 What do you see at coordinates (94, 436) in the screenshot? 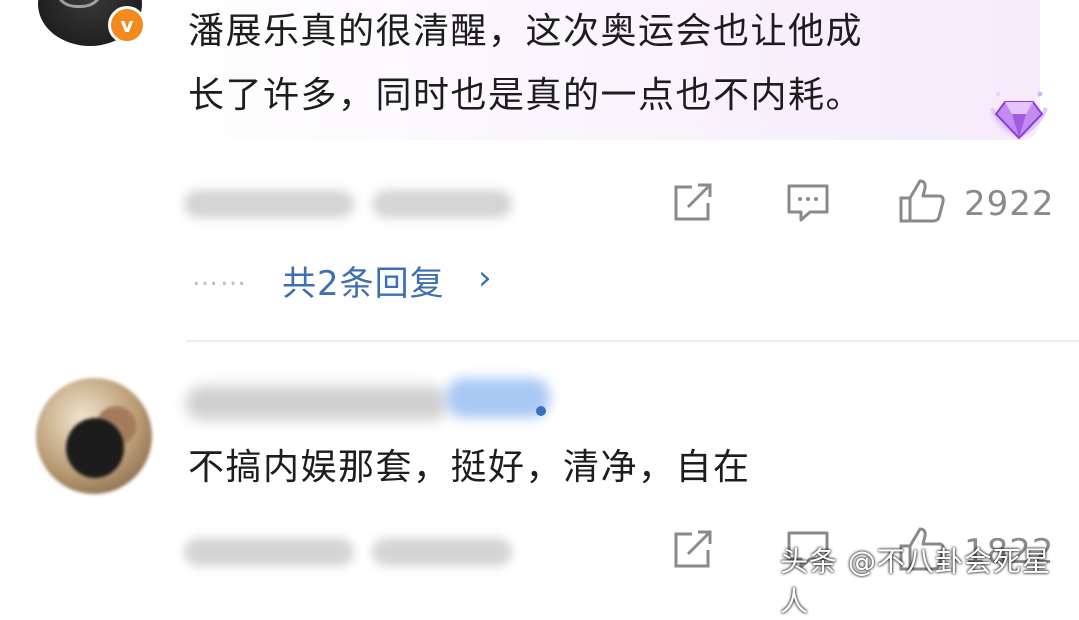
I see `avatar` at bounding box center [94, 436].